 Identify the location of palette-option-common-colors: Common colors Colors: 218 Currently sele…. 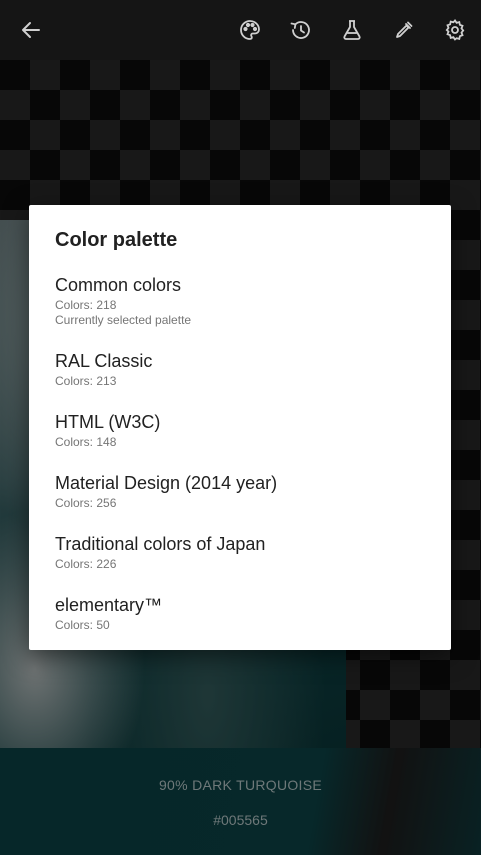
(245, 301).